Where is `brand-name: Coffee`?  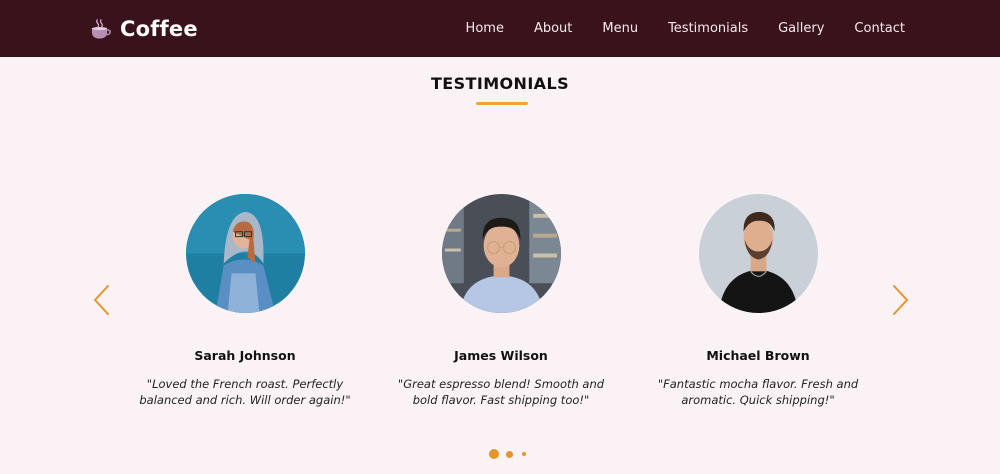 brand-name: Coffee is located at coordinates (159, 28).